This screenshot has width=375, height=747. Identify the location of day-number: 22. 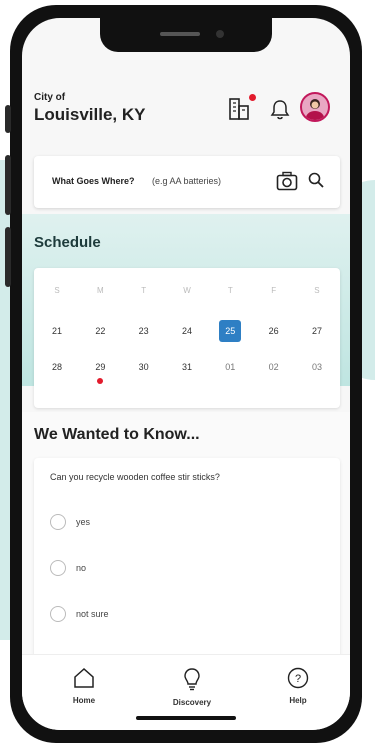
(100, 331).